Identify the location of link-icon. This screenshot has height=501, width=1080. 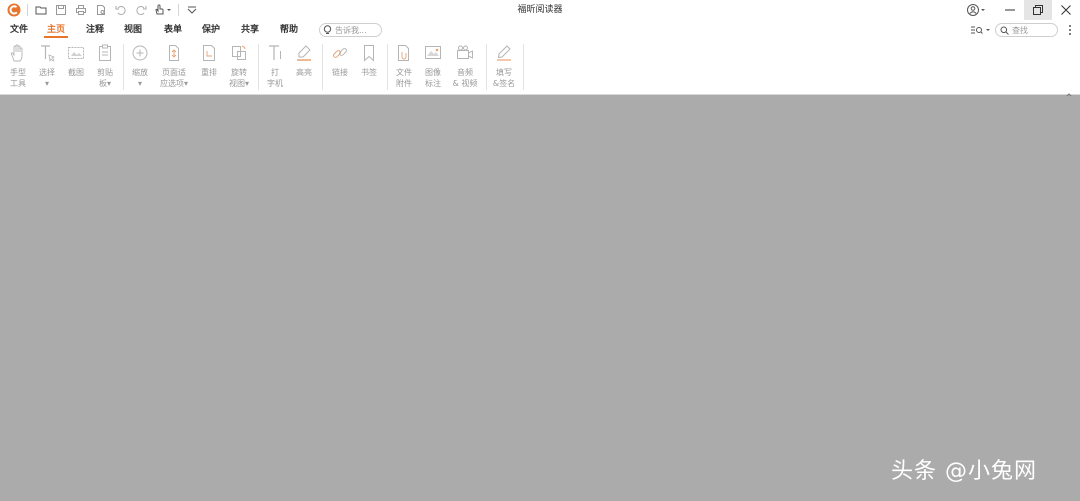
(340, 53).